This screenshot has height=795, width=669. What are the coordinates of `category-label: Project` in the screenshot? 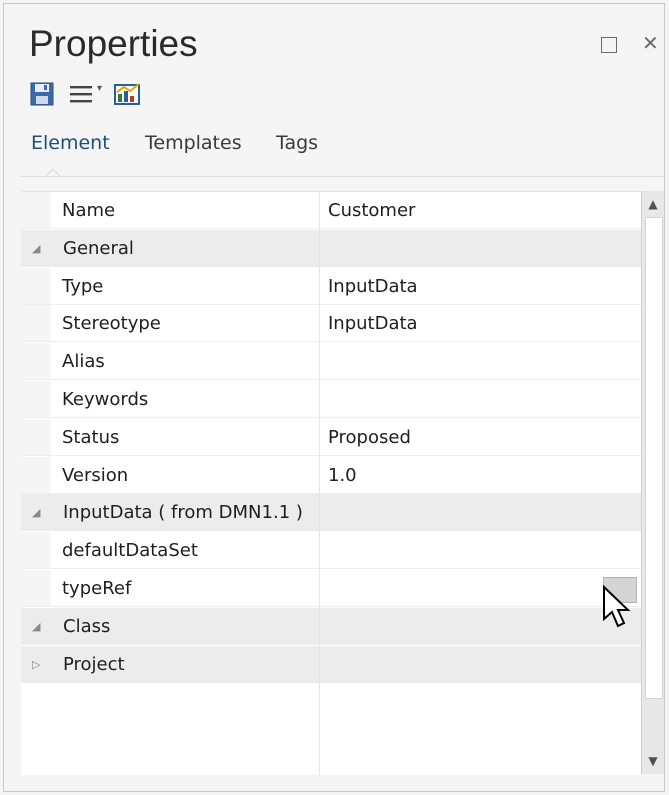 It's located at (94, 664).